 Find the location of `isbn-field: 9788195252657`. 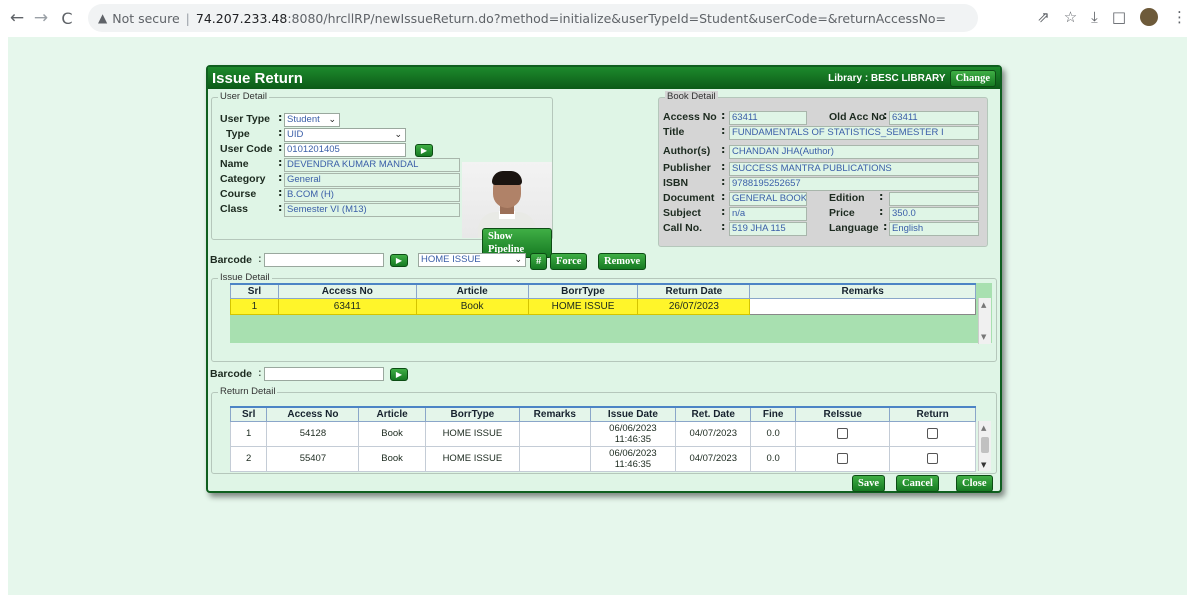

isbn-field: 9788195252657 is located at coordinates (854, 184).